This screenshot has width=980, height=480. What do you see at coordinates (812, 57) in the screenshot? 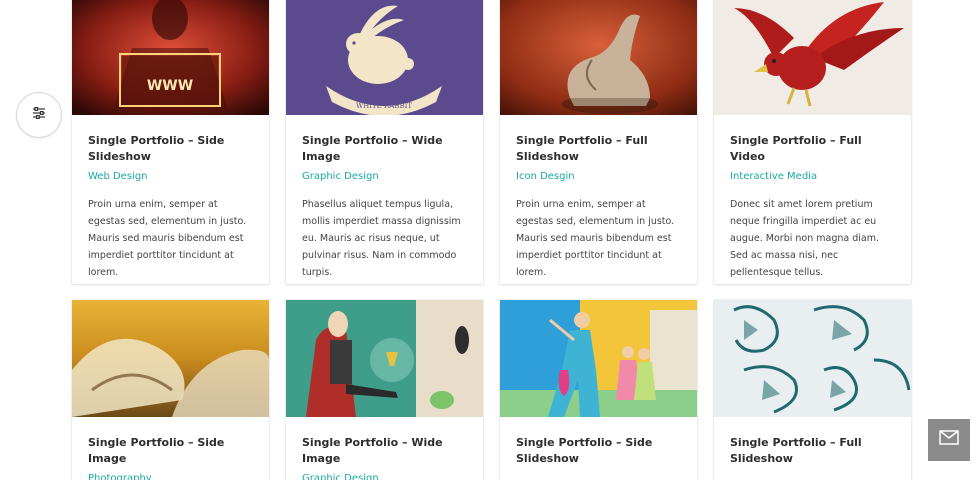
I see `thumbnail-red-bird` at bounding box center [812, 57].